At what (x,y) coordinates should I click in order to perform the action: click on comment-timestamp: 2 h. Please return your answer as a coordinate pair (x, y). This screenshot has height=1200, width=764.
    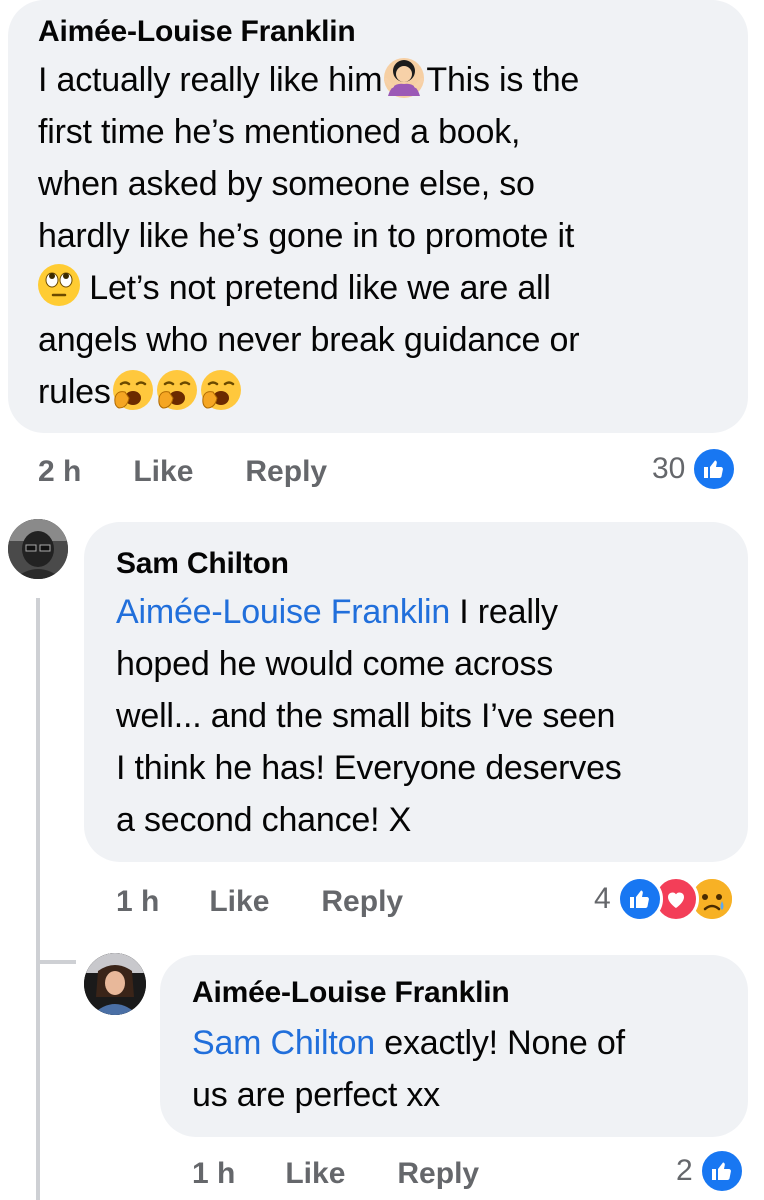
    Looking at the image, I should click on (59, 472).